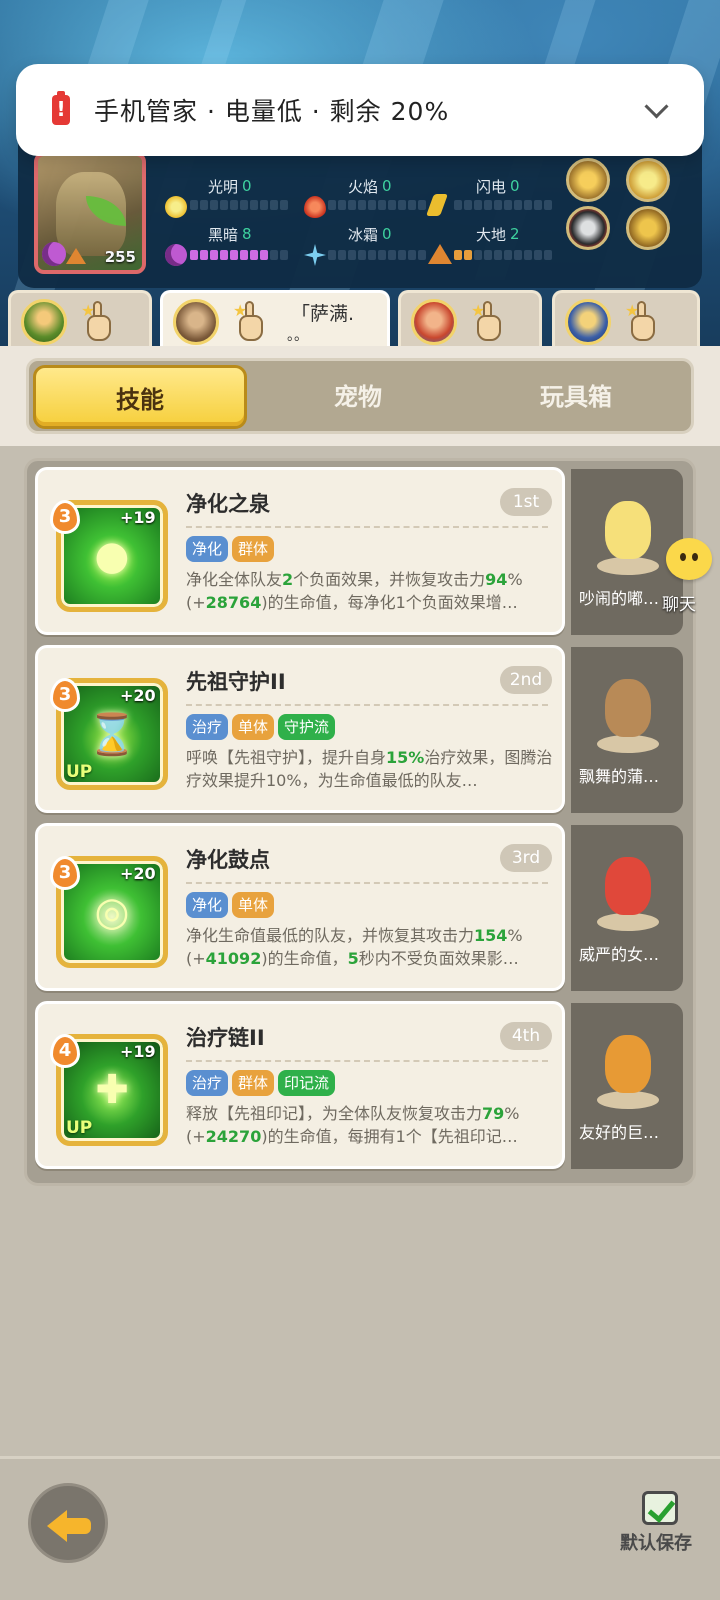 This screenshot has height=1600, width=720. I want to click on badge-dragon-icon, so click(648, 228).